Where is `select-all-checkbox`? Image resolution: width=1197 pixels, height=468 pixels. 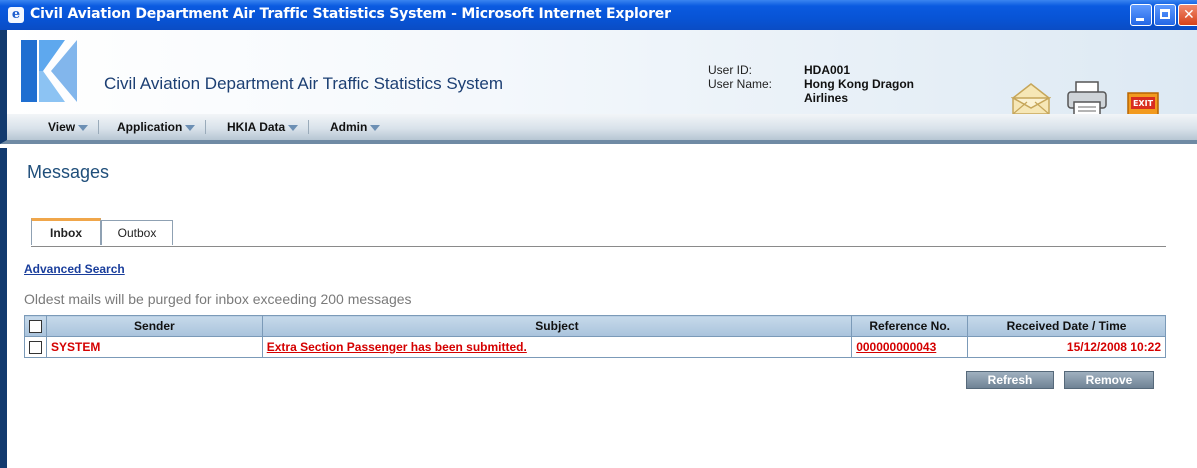 select-all-checkbox is located at coordinates (35, 327).